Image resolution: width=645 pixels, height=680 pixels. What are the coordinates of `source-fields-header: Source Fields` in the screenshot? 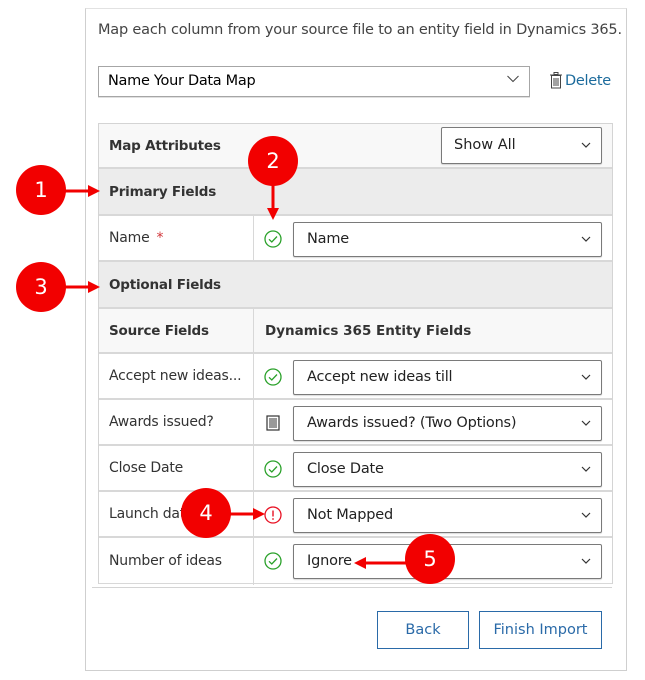 It's located at (159, 330).